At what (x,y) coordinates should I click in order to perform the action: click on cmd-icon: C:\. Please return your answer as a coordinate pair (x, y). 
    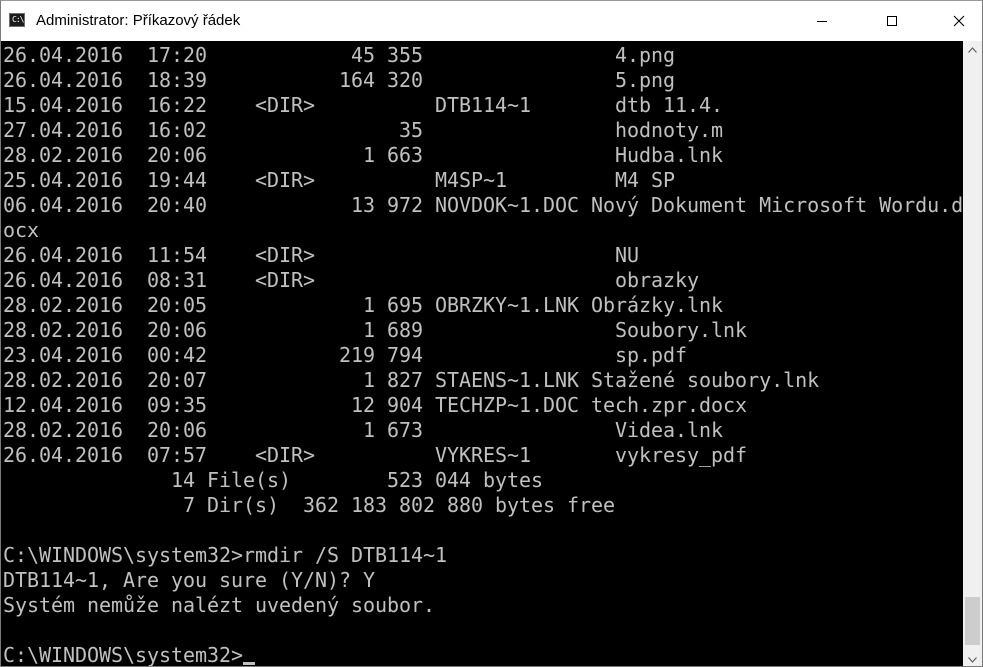
    Looking at the image, I should click on (17, 20).